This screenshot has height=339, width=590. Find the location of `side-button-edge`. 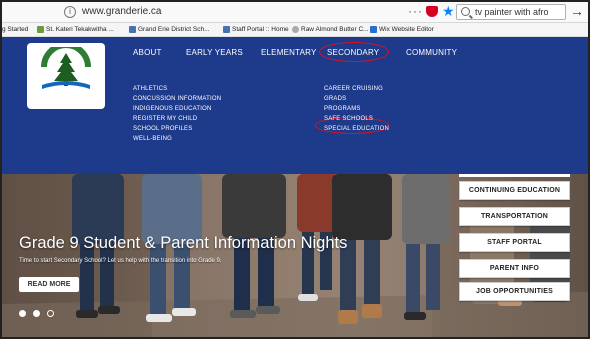

side-button-edge is located at coordinates (514, 175).